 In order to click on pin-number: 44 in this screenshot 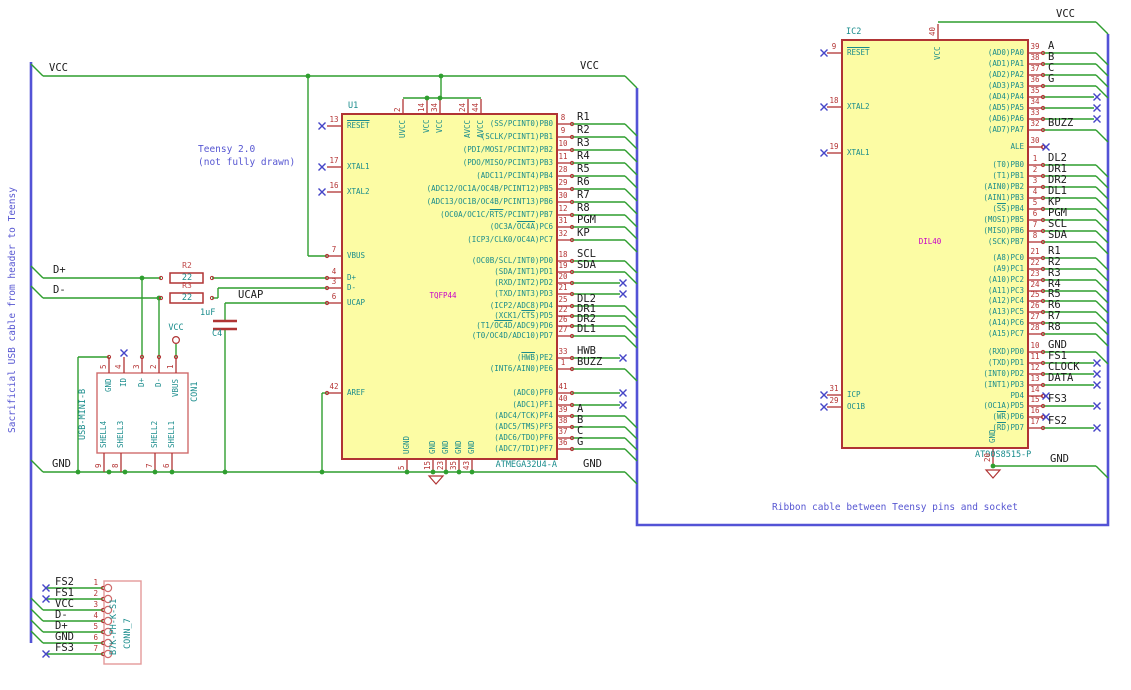, I will do `click(475, 107)`.